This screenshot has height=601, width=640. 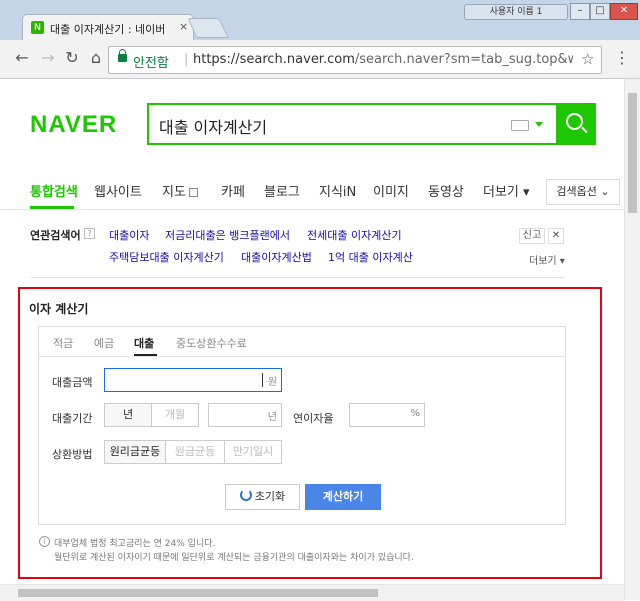 What do you see at coordinates (556, 236) in the screenshot?
I see `close-icon: ✕` at bounding box center [556, 236].